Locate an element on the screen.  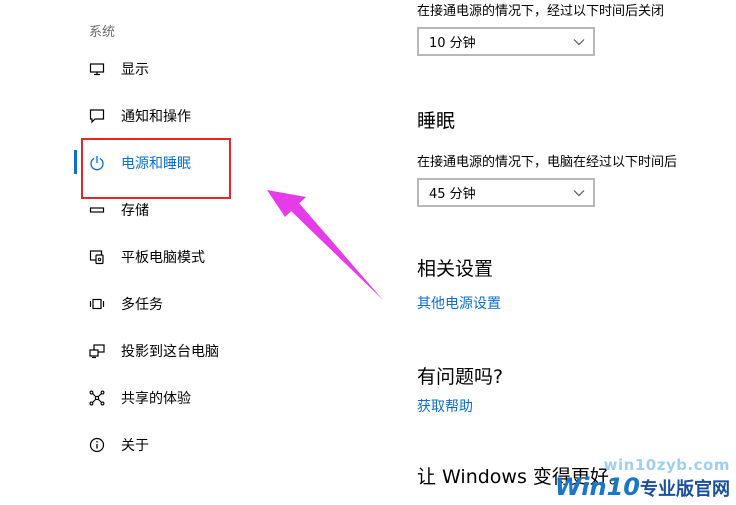
sleep-value: 45 分钟 is located at coordinates (452, 194).